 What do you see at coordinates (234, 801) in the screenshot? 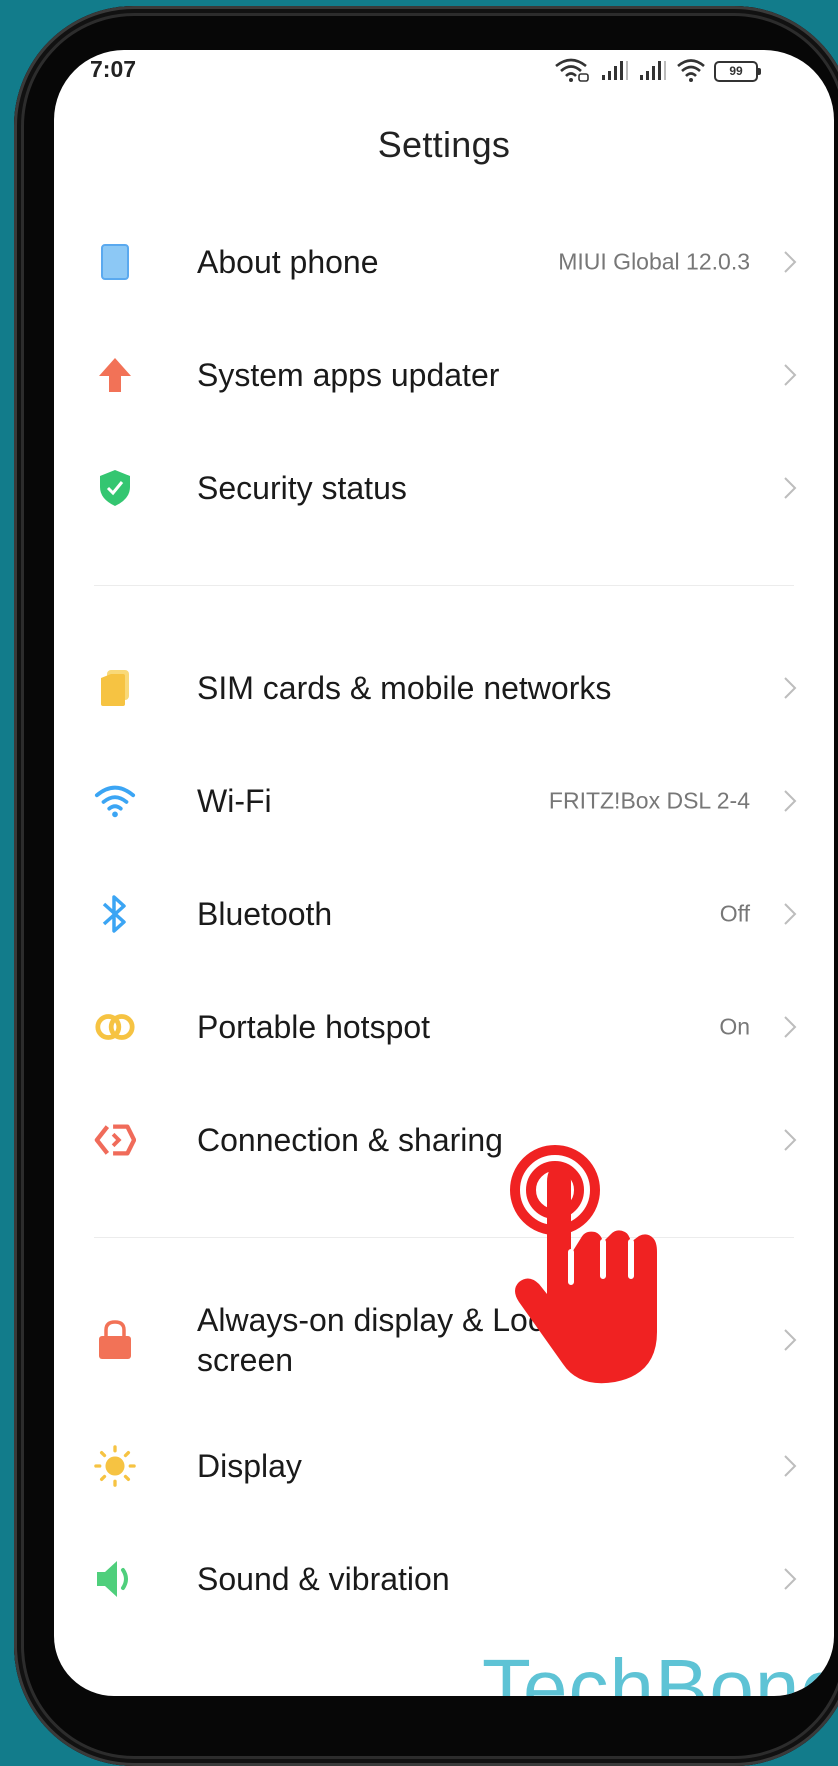
I see `settings-item-label: Wi-Fi` at bounding box center [234, 801].